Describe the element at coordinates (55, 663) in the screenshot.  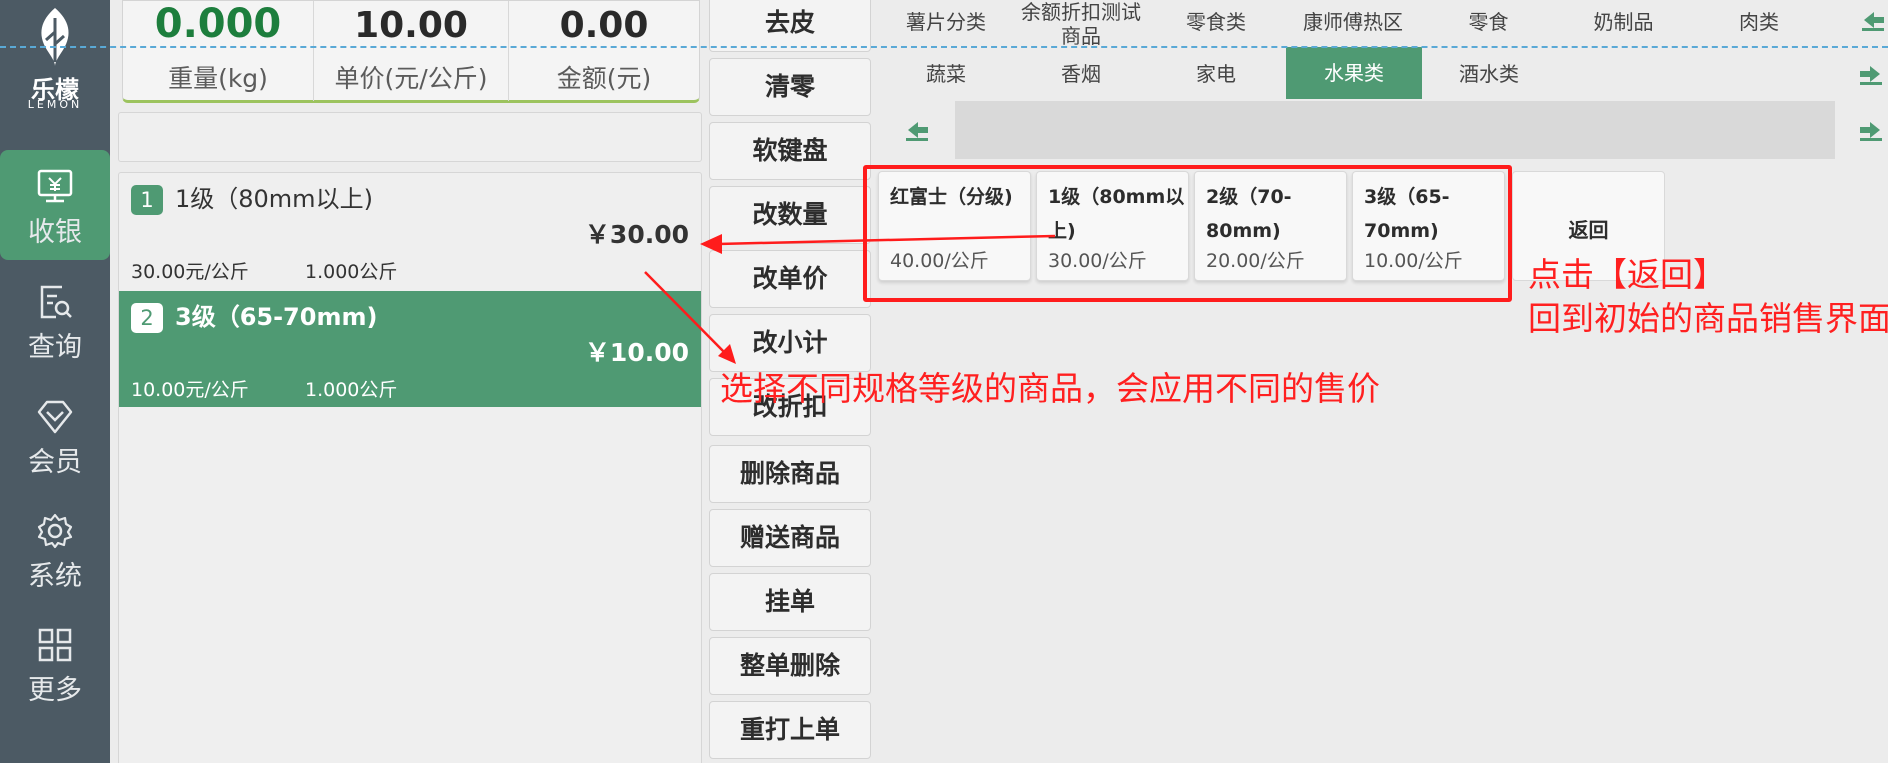
I see `nav-item-more: 更多` at that location.